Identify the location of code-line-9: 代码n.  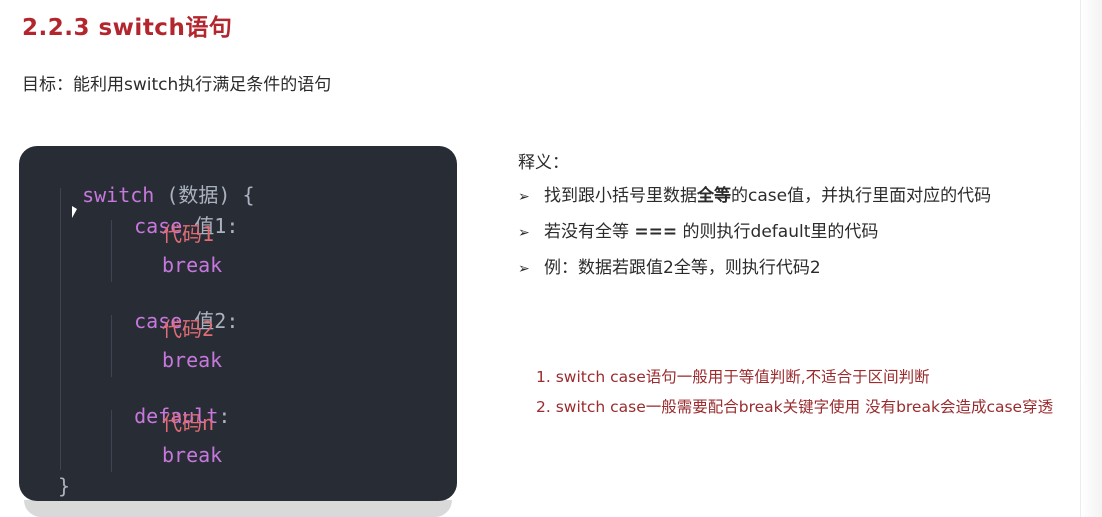
(188, 423).